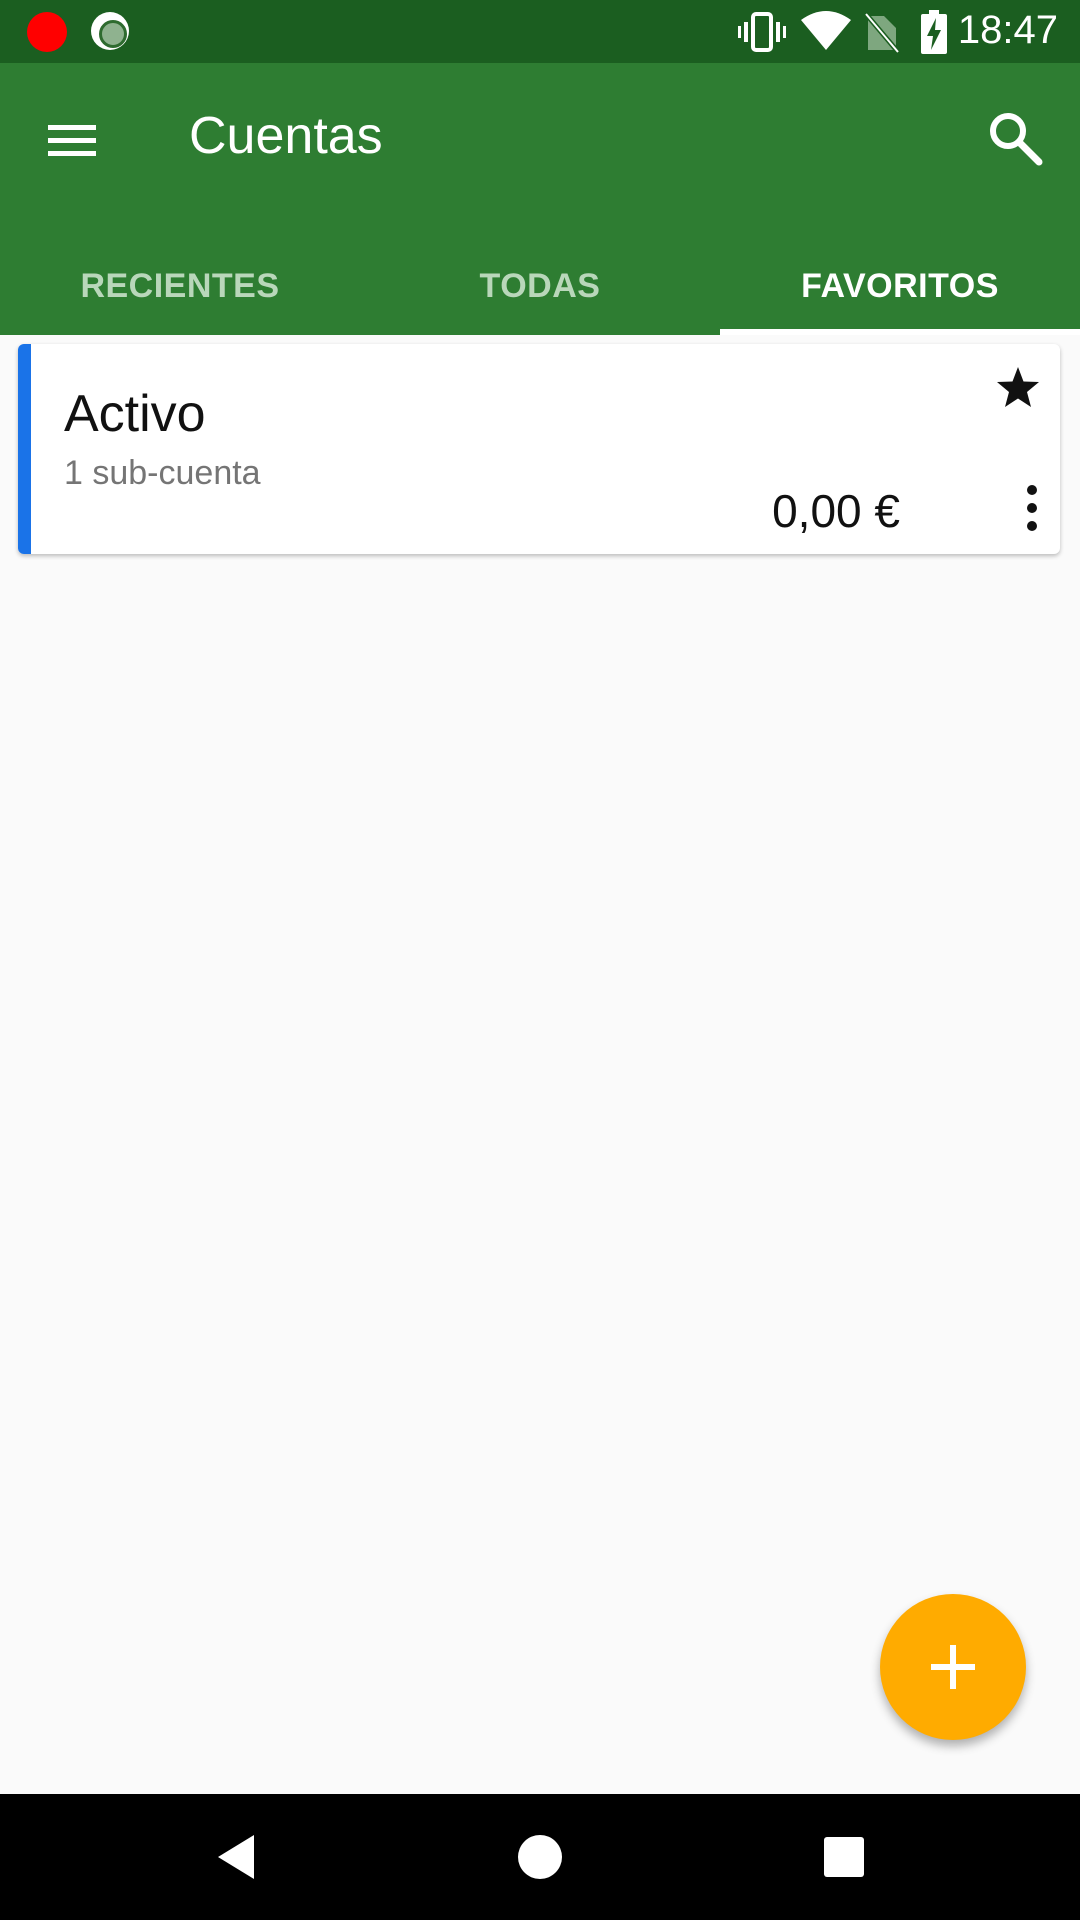 The height and width of the screenshot is (1920, 1080). Describe the element at coordinates (1032, 508) in the screenshot. I see `more-options-icon` at that location.